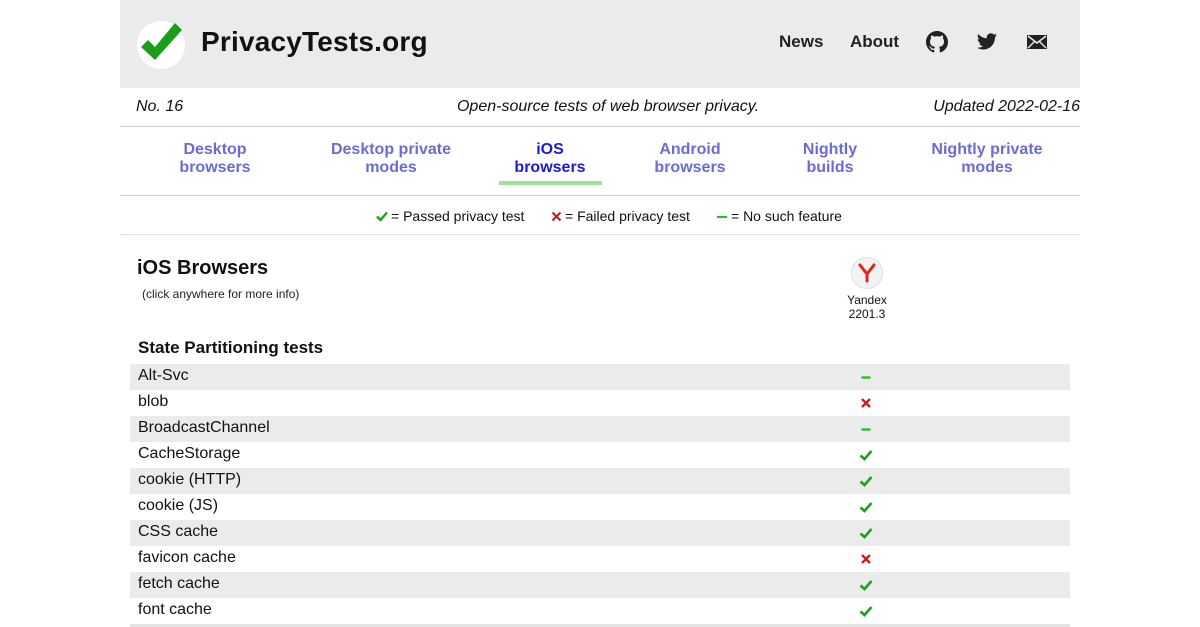  I want to click on browser-name: Yandex, so click(867, 300).